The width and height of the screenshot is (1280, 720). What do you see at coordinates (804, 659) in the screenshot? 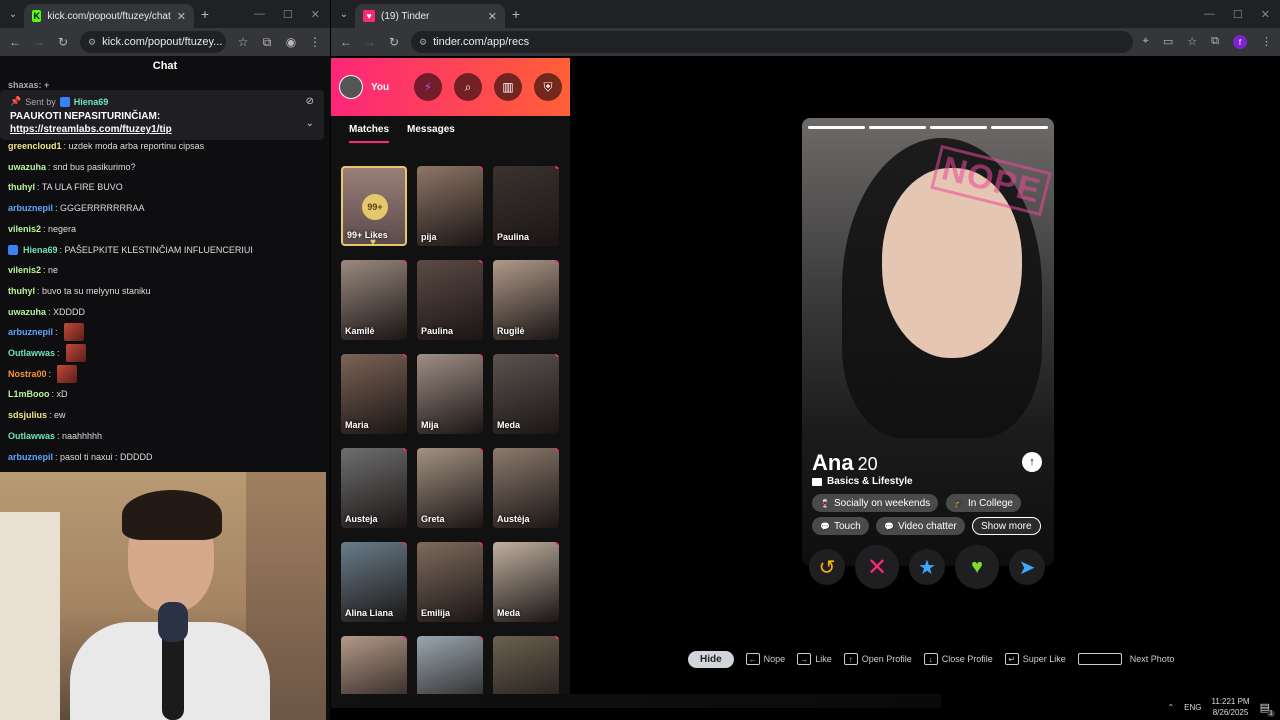
I see `right-arrow-key-icon: →` at bounding box center [804, 659].